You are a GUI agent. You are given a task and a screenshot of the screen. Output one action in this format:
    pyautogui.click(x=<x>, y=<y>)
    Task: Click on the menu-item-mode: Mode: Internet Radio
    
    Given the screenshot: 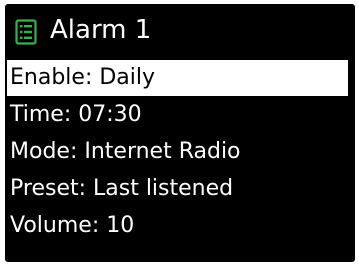 What is the action you would take?
    pyautogui.click(x=180, y=152)
    